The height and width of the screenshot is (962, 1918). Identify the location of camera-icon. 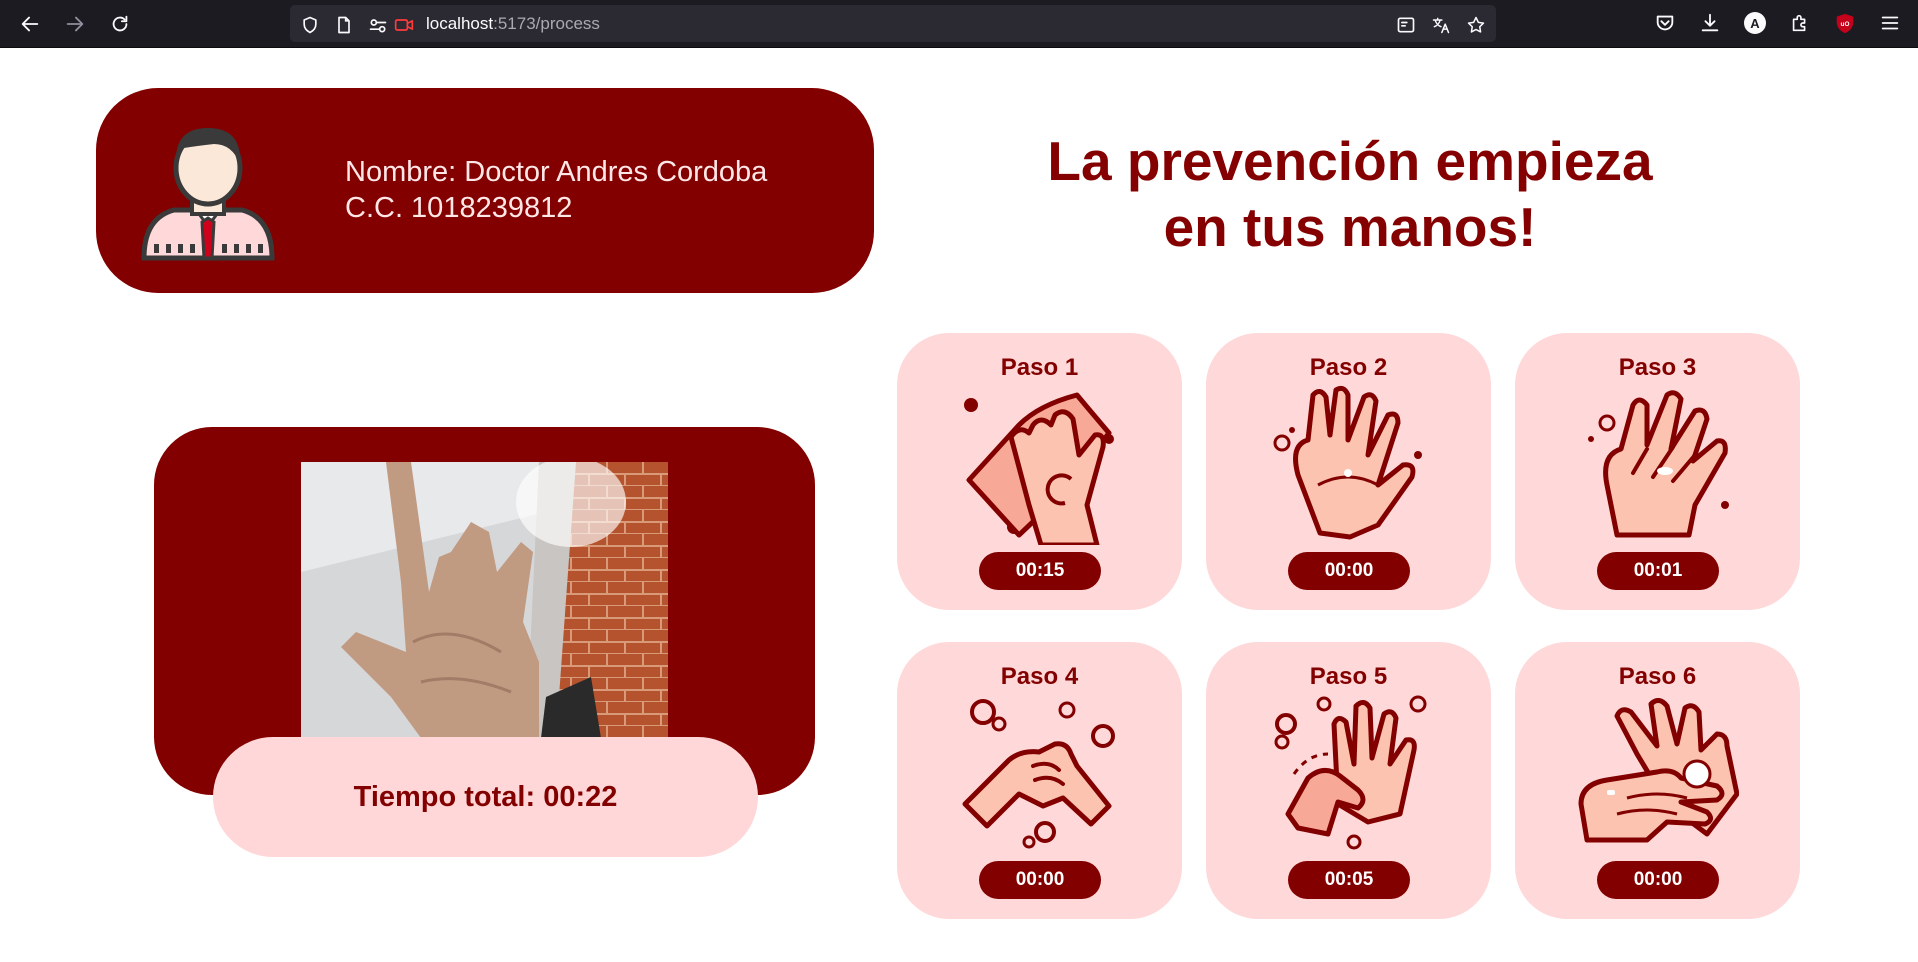
(404, 25).